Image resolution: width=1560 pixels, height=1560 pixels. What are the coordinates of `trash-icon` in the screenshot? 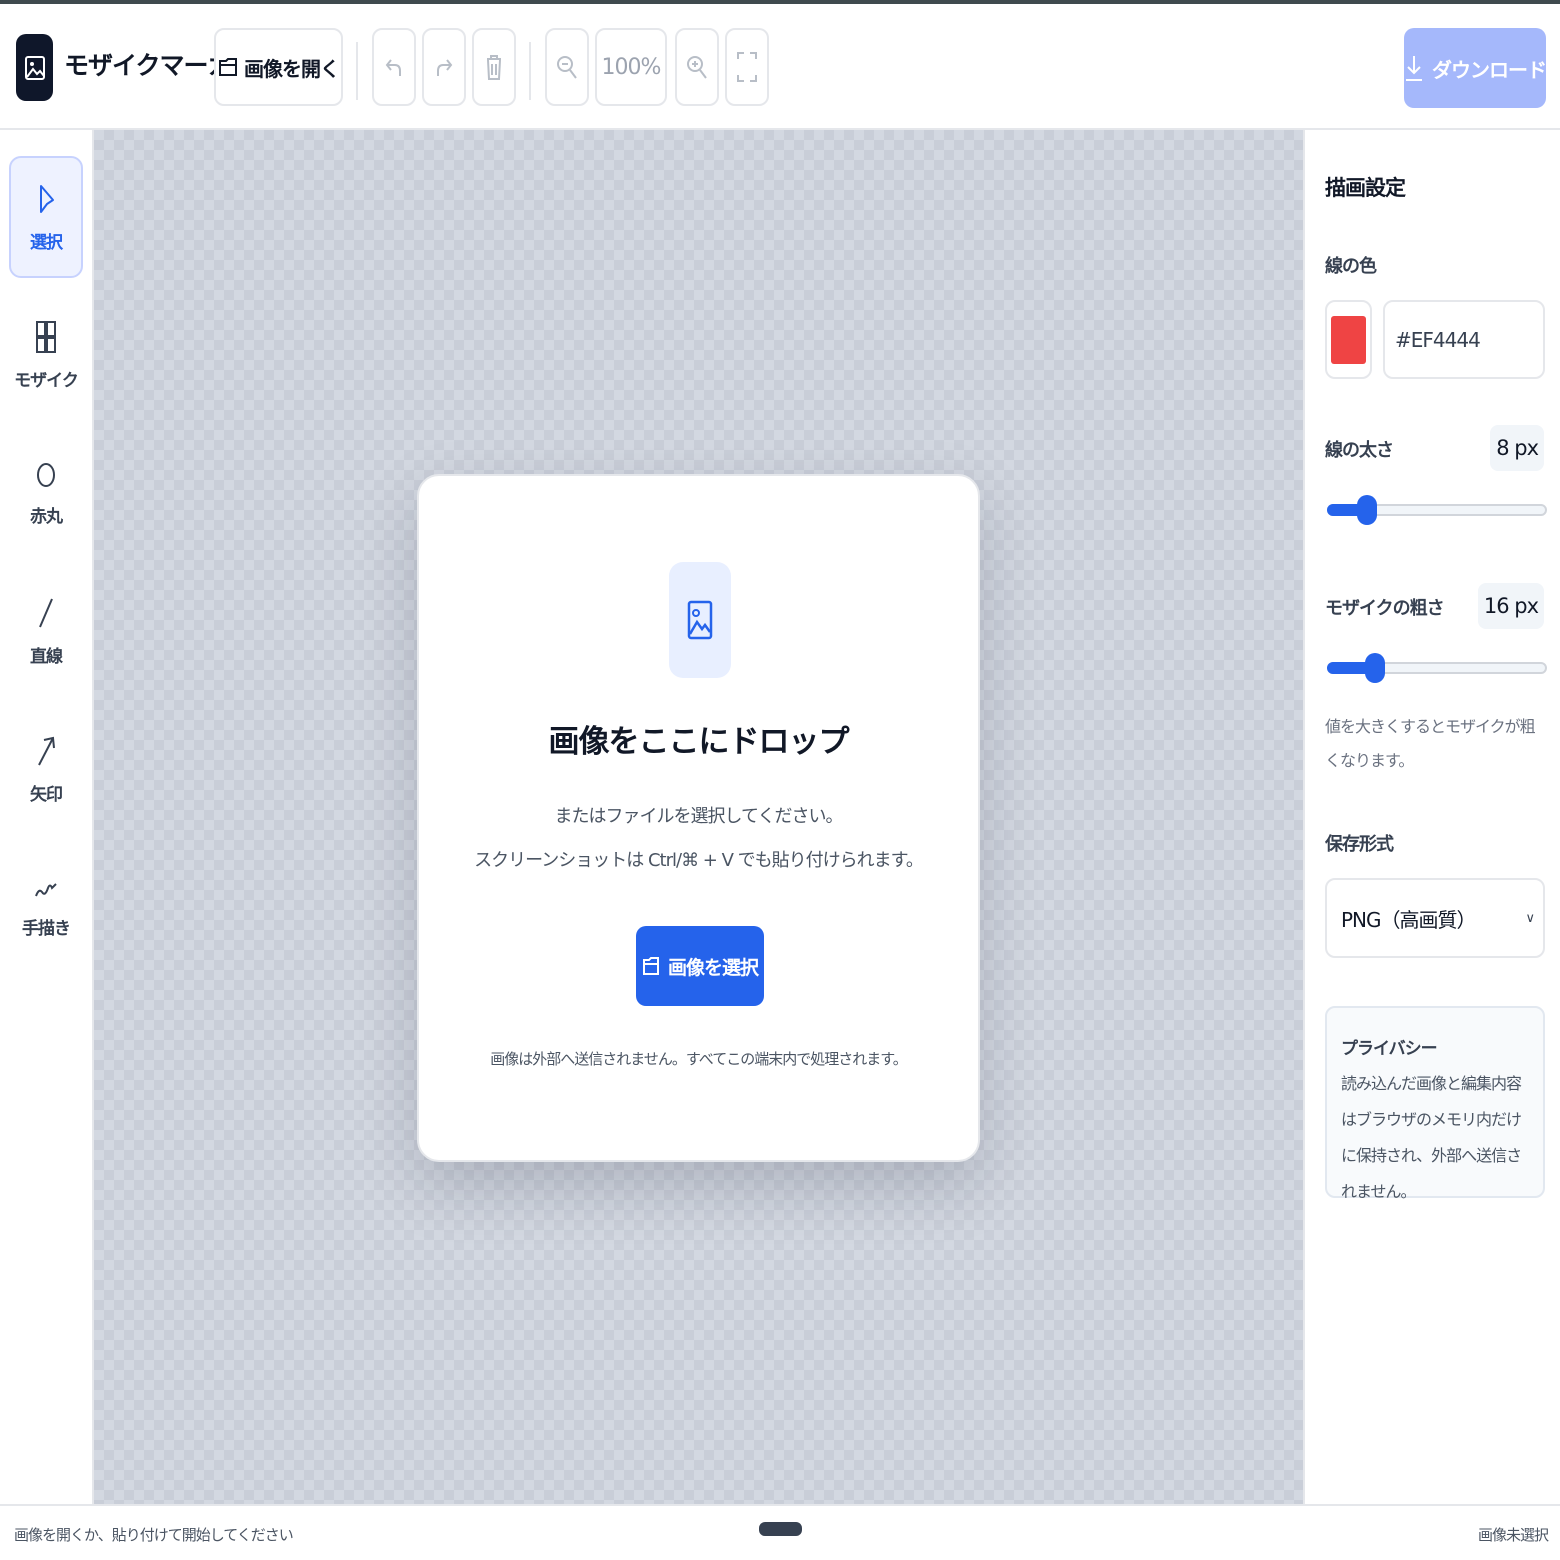 It's located at (494, 67).